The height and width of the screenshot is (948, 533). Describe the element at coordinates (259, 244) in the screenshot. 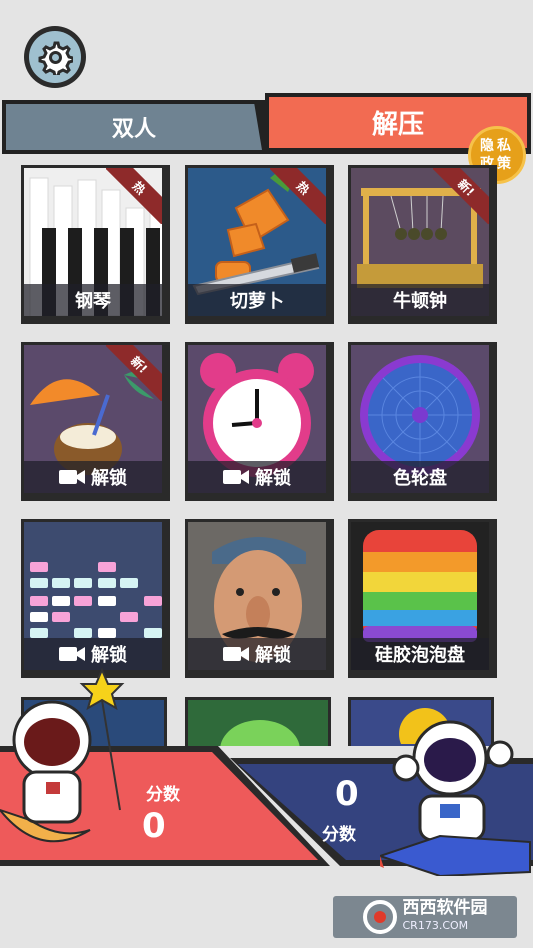

I see `tile-carrot: 热 切萝卜` at that location.